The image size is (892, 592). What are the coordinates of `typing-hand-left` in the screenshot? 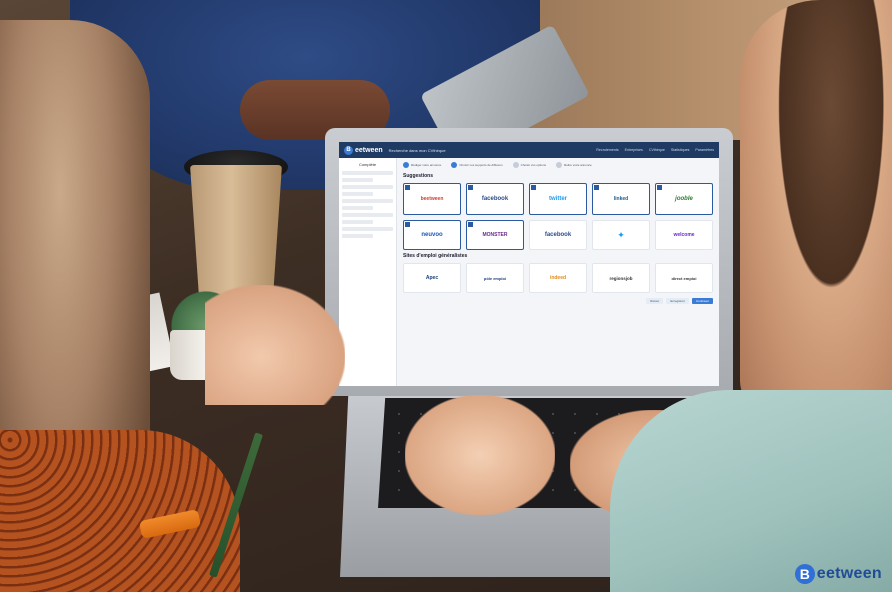 It's located at (480, 455).